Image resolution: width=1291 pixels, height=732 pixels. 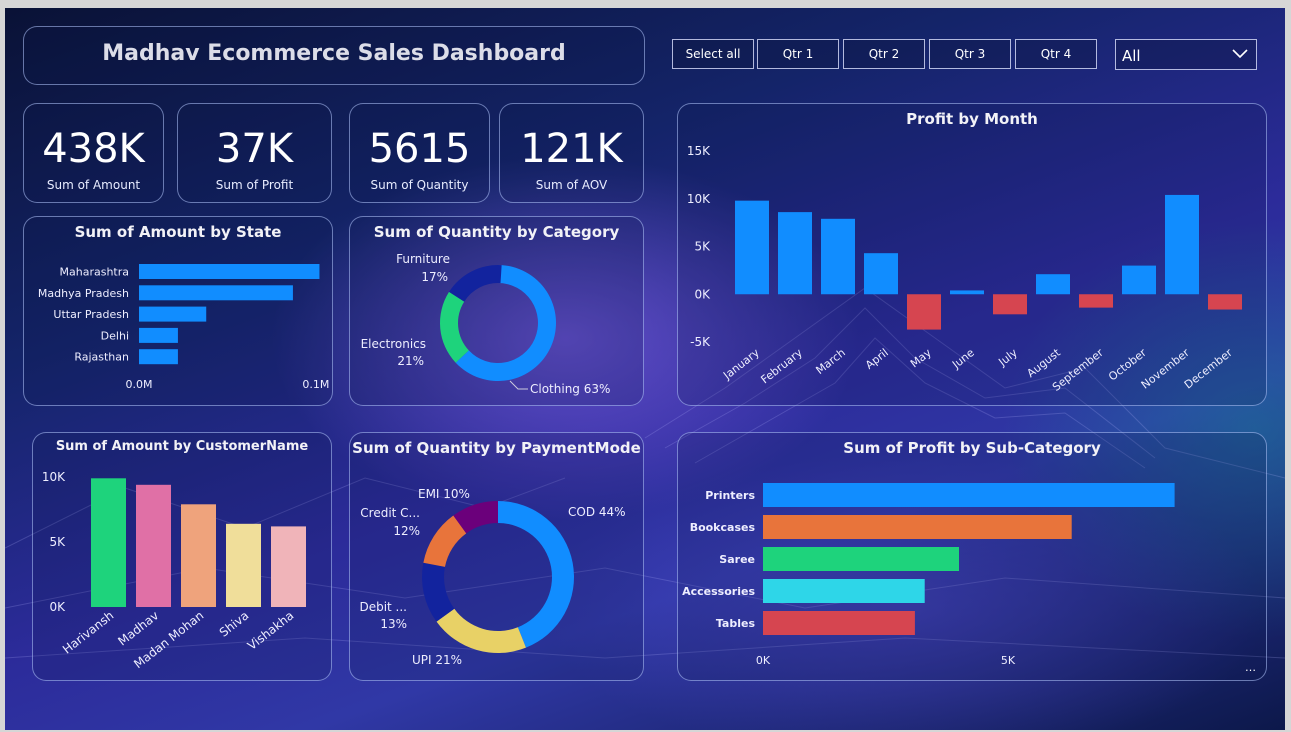 What do you see at coordinates (95, 272) in the screenshot?
I see `category-label: Maharashtra` at bounding box center [95, 272].